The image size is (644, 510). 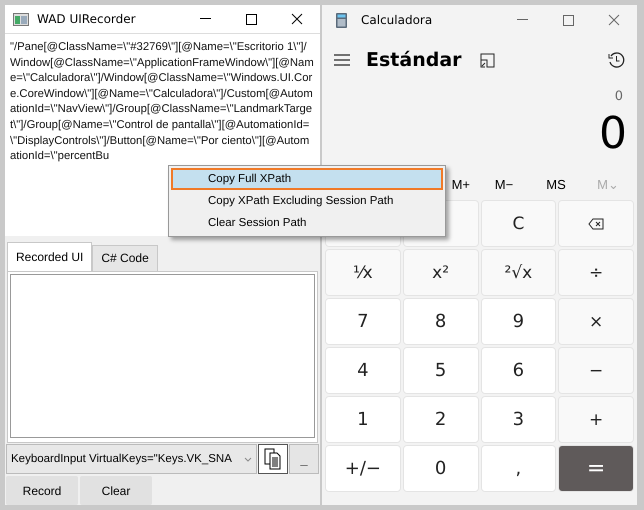 I want to click on app-icon, so click(x=21, y=19).